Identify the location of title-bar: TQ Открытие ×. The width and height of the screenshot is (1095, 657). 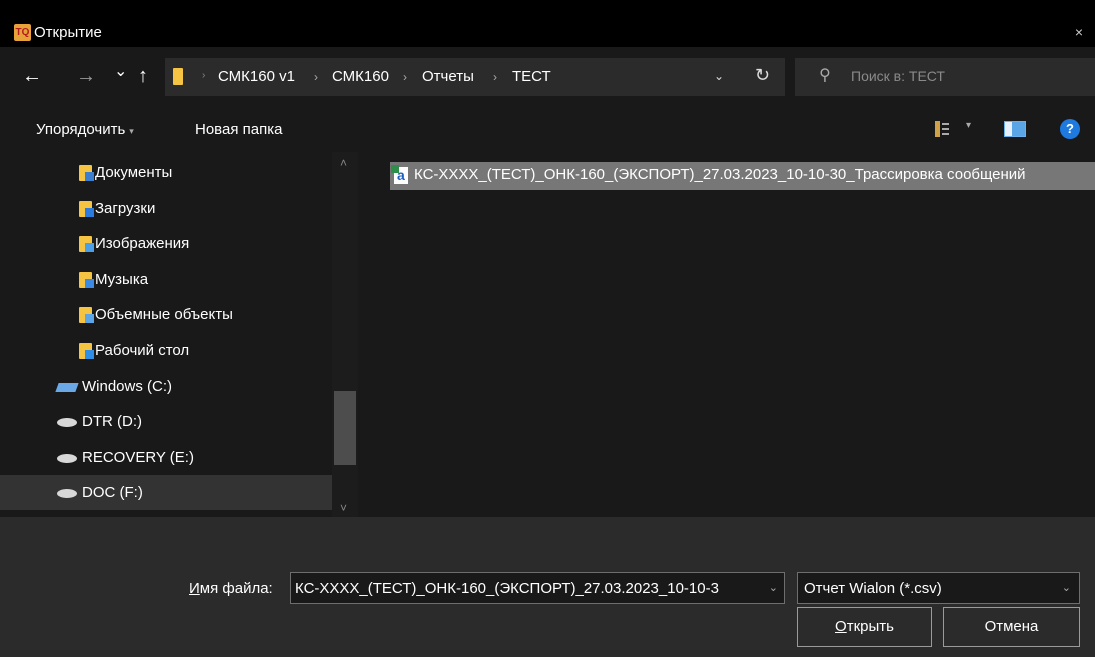
(547, 23).